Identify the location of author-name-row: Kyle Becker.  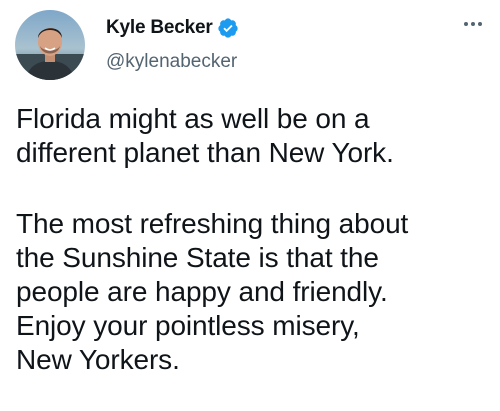
(172, 28).